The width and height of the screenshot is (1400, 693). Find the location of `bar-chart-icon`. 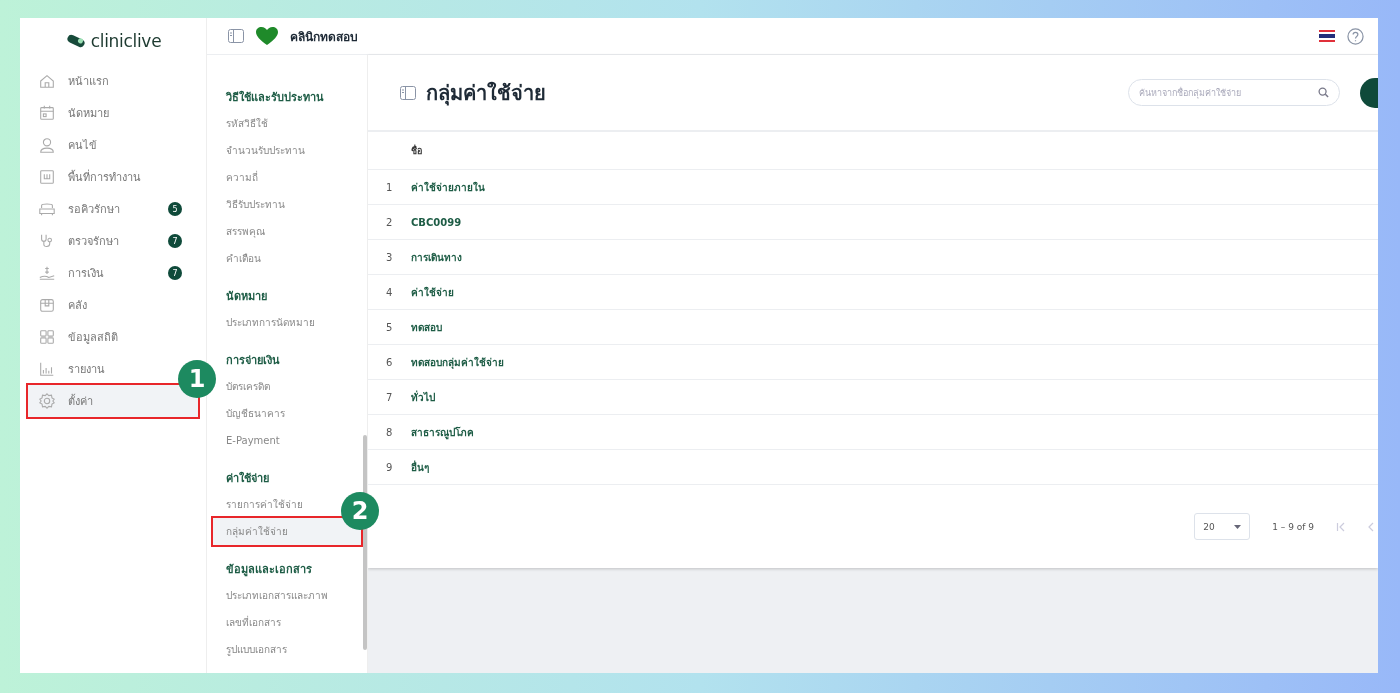

bar-chart-icon is located at coordinates (47, 369).